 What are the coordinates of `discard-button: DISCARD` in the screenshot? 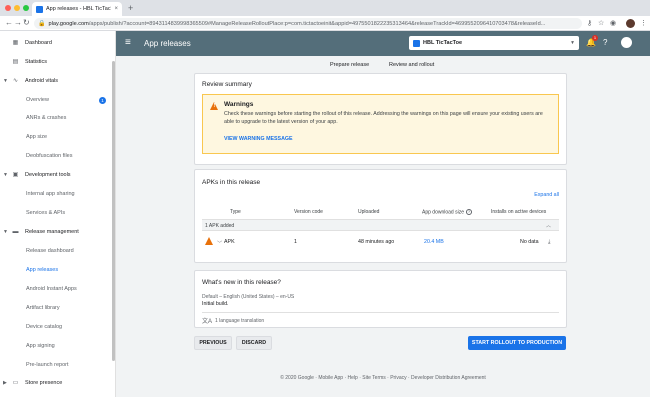 It's located at (254, 343).